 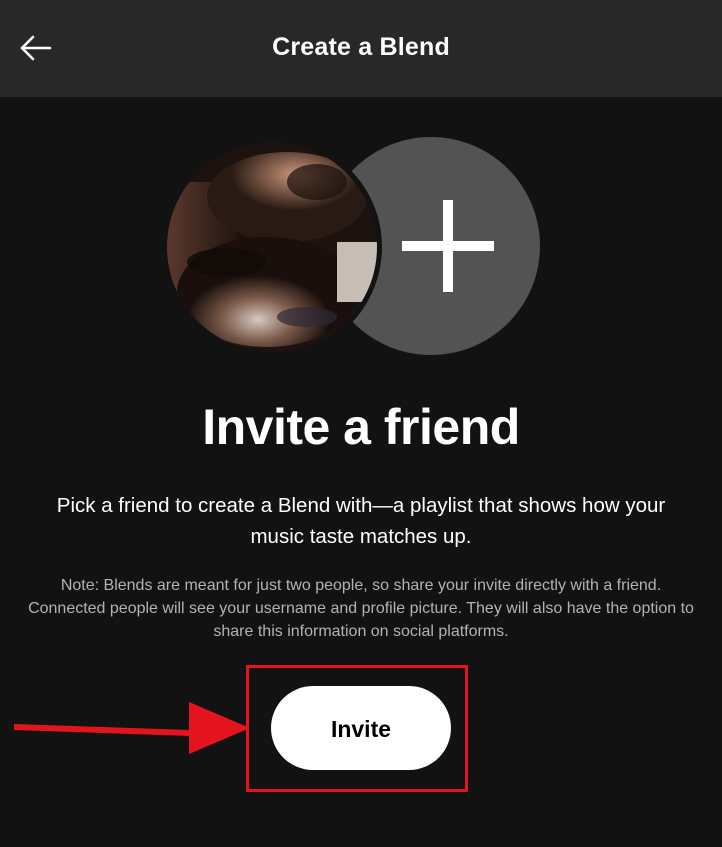 I want to click on top-bar: Create a Blend, so click(x=361, y=48).